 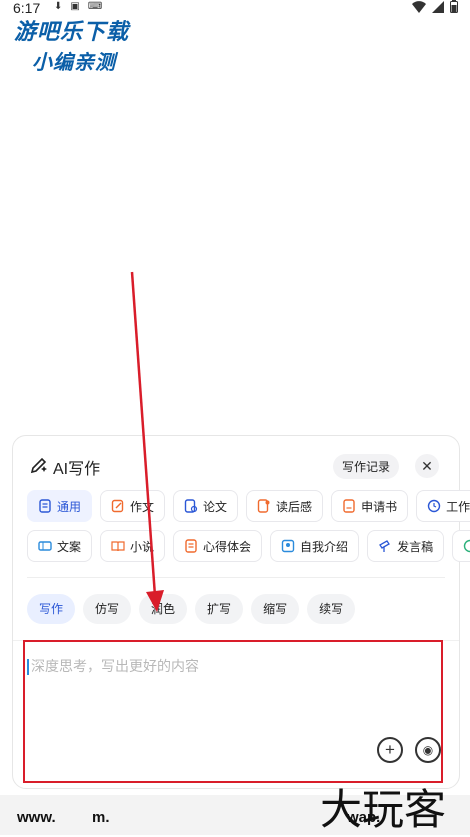 What do you see at coordinates (227, 546) in the screenshot?
I see `chip-label: 心得体会` at bounding box center [227, 546].